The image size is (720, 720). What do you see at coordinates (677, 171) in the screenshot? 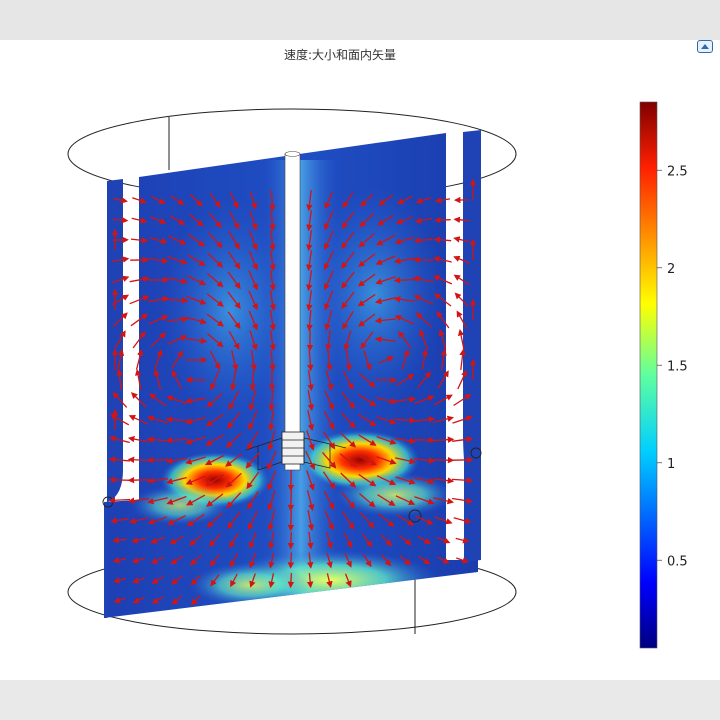
I see `colorbar-tick-label: 2.5` at bounding box center [677, 171].